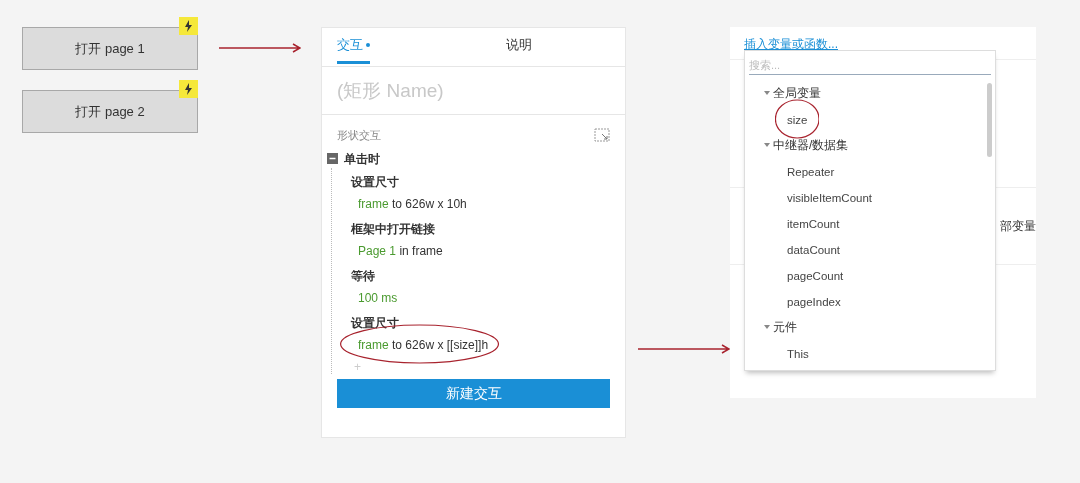  Describe the element at coordinates (110, 48) in the screenshot. I see `page-button: 打开 page 1` at that location.